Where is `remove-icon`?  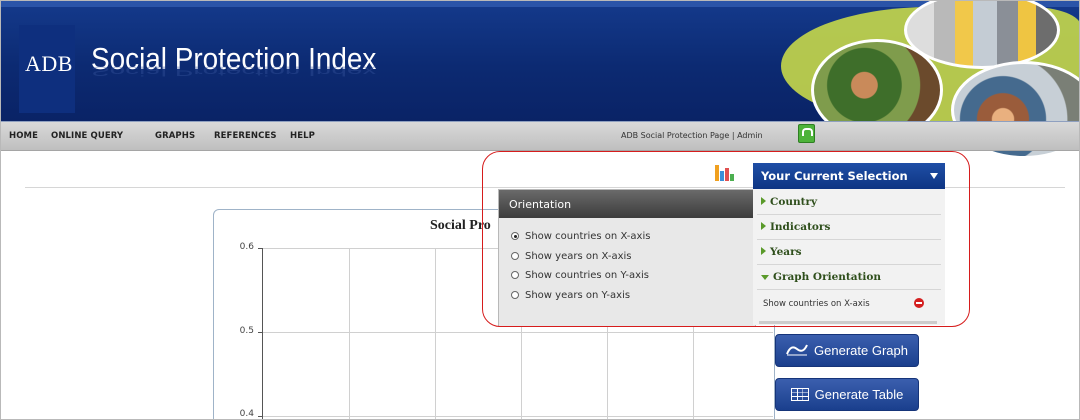
remove-icon is located at coordinates (919, 303).